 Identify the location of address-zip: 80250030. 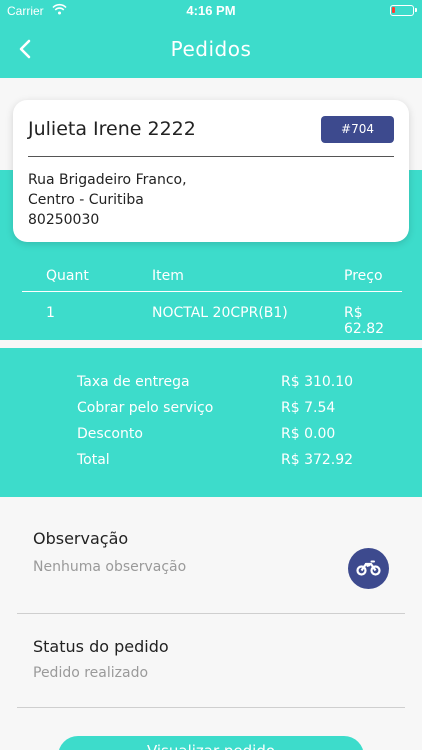
(64, 220).